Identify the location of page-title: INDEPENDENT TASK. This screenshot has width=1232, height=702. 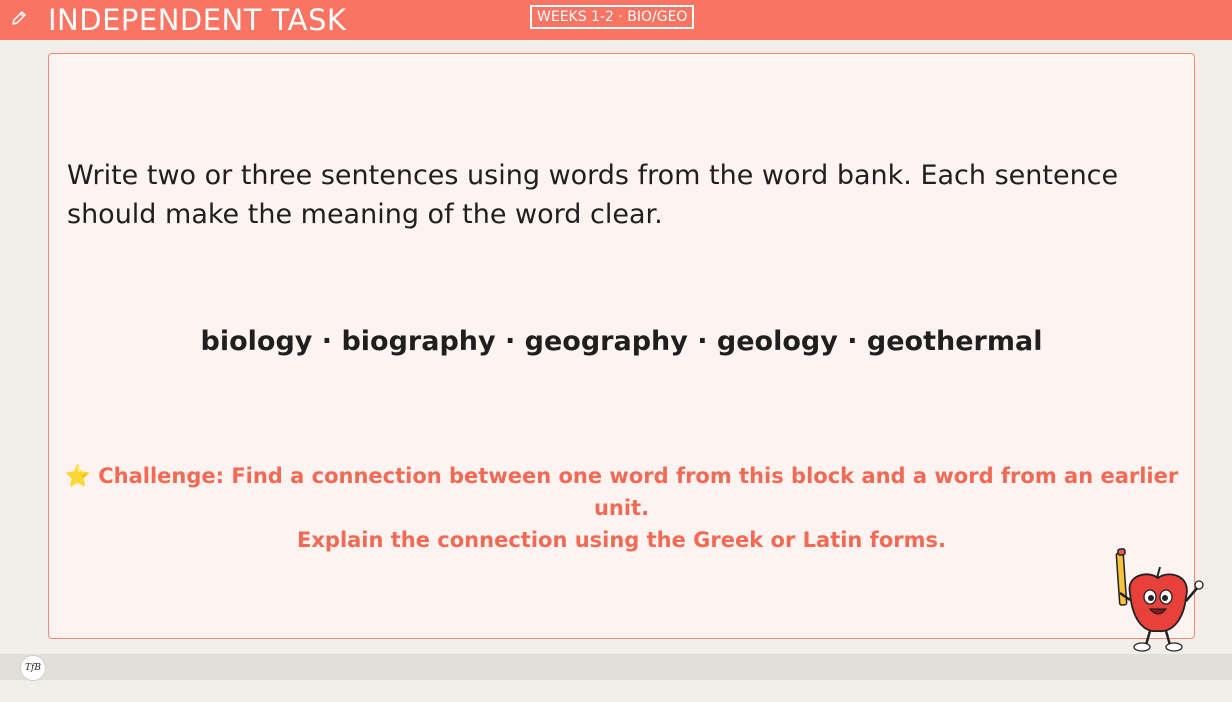
(197, 20).